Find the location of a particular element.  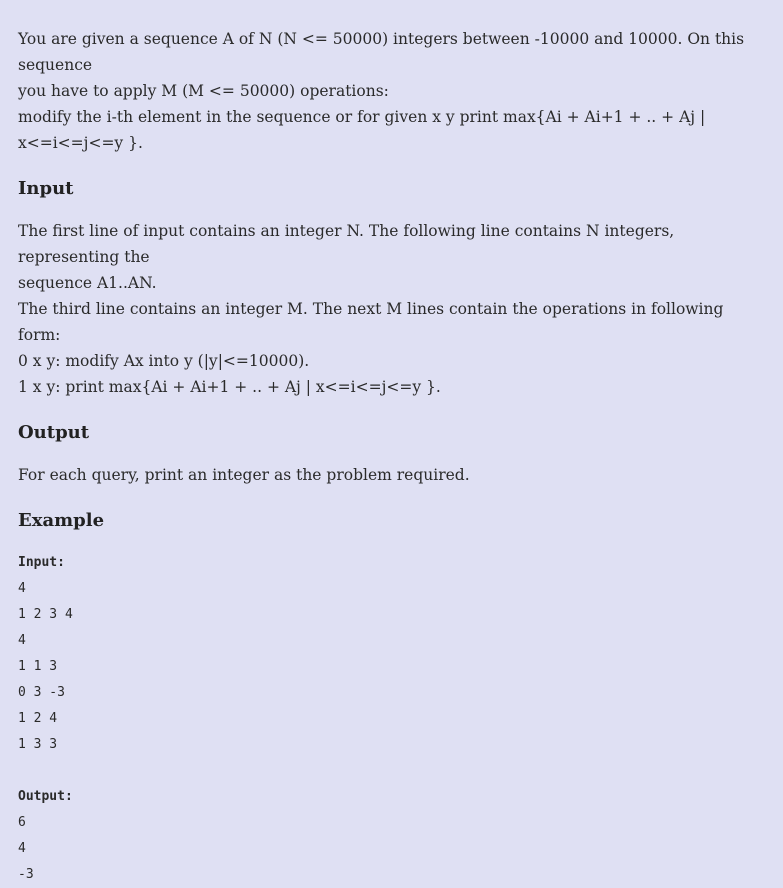

example-output-line: 6 is located at coordinates (22, 822).